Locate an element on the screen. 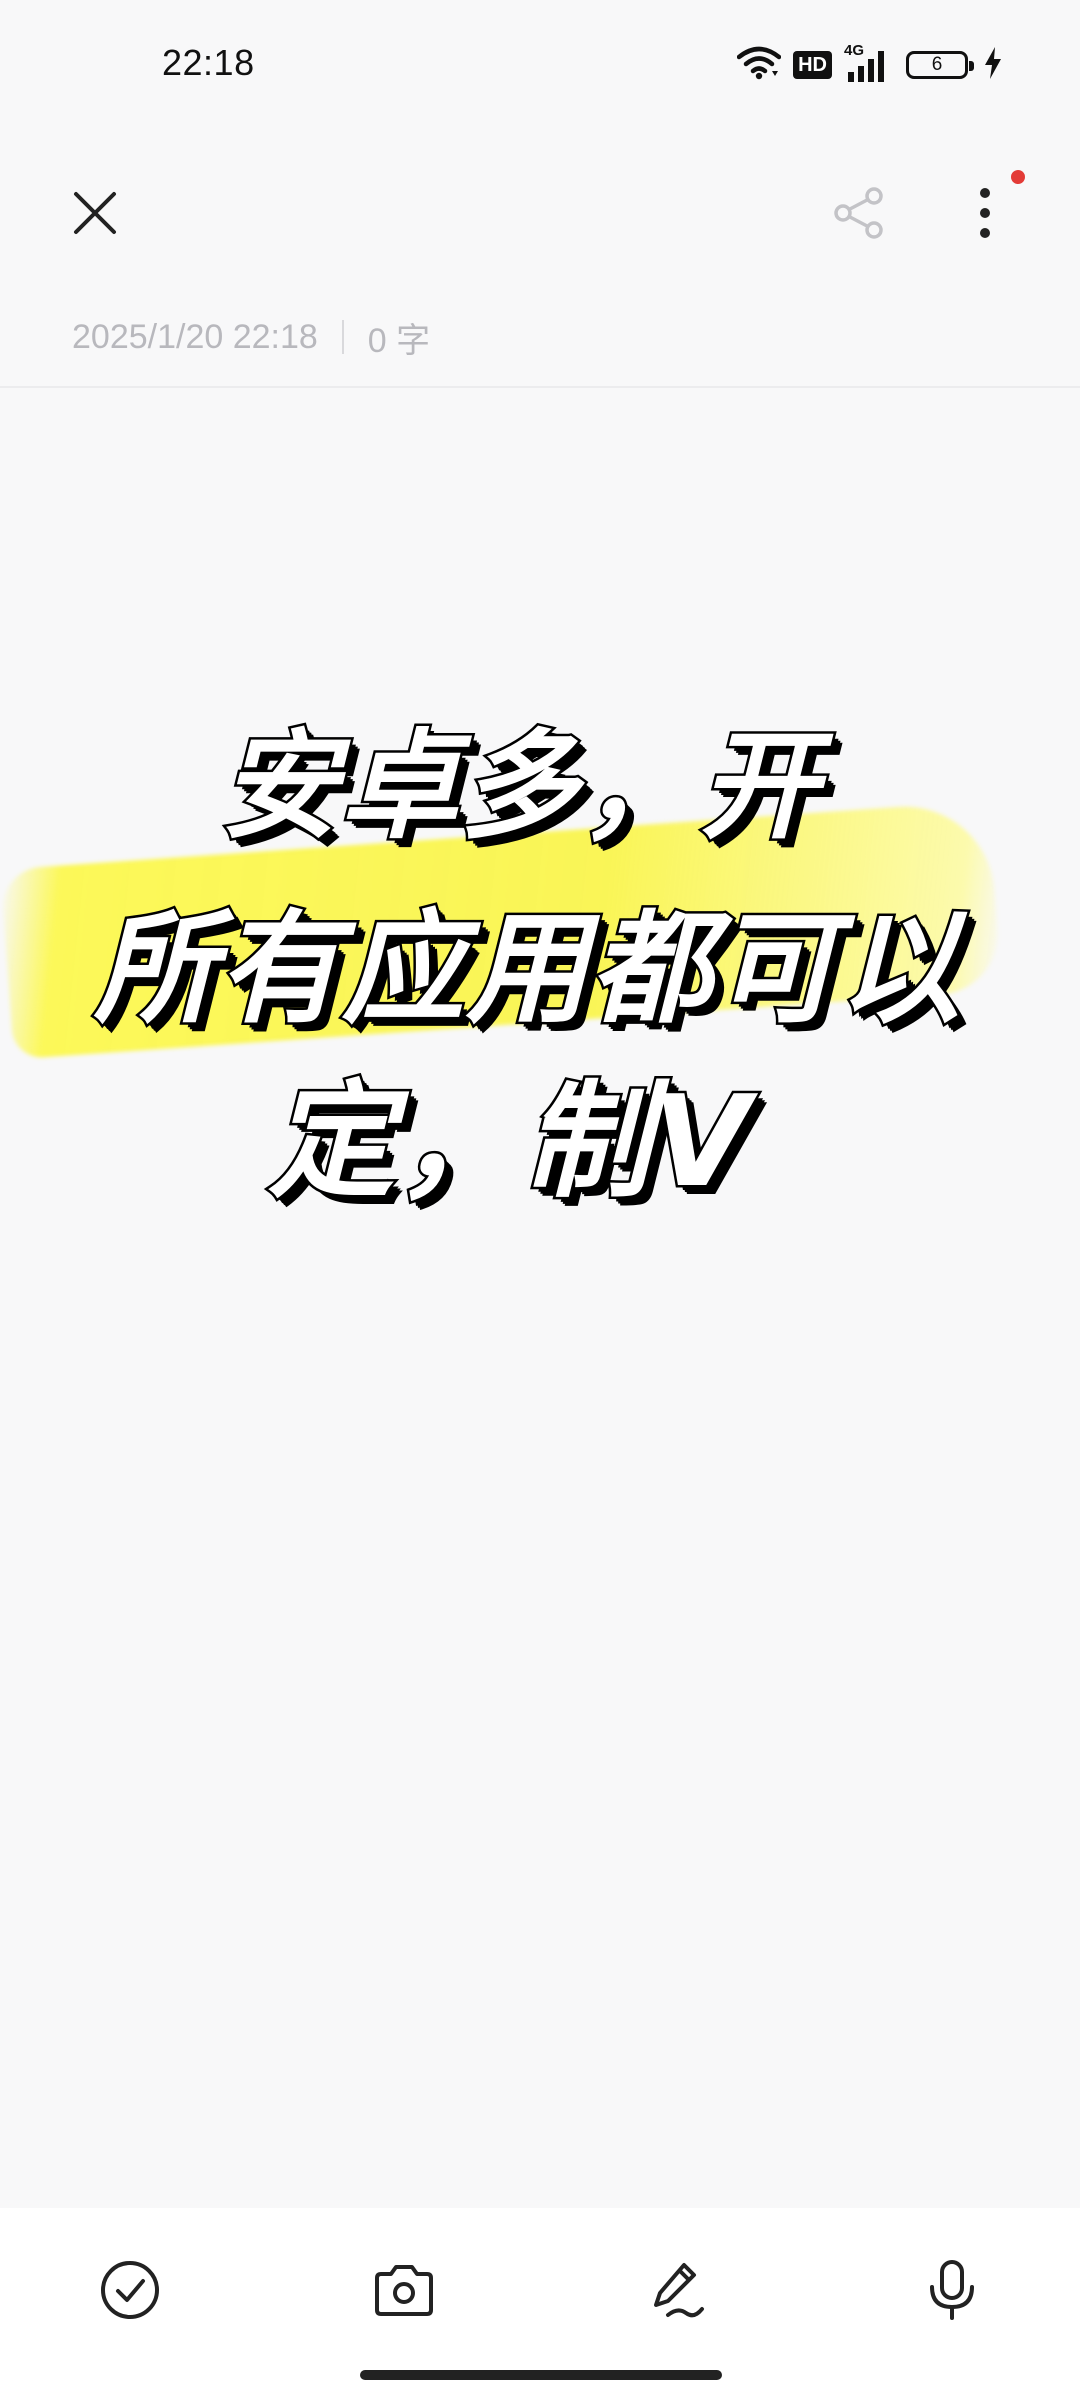 The width and height of the screenshot is (1080, 2400). share-button is located at coordinates (859, 213).